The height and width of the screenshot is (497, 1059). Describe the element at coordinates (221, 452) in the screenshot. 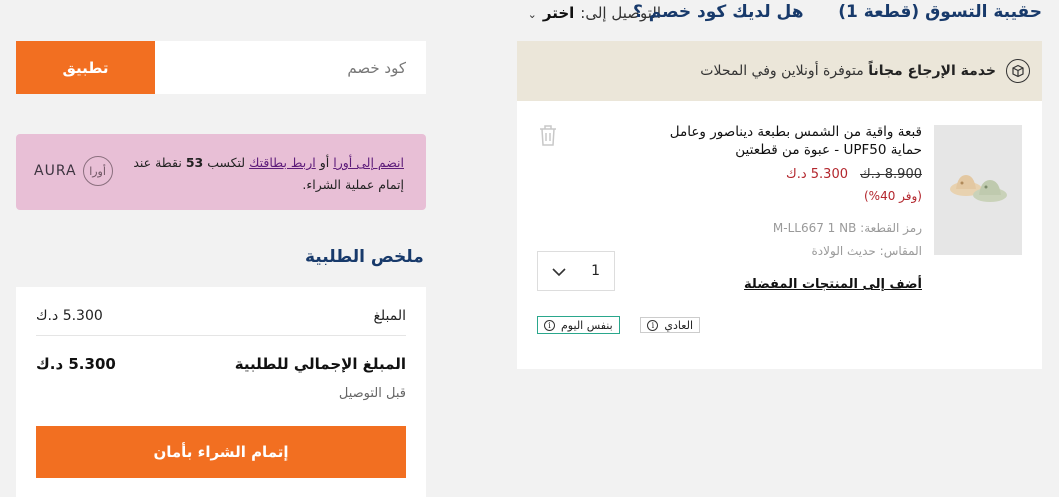

I see `secure-checkout-button: إتمام الشراء بأمان` at that location.